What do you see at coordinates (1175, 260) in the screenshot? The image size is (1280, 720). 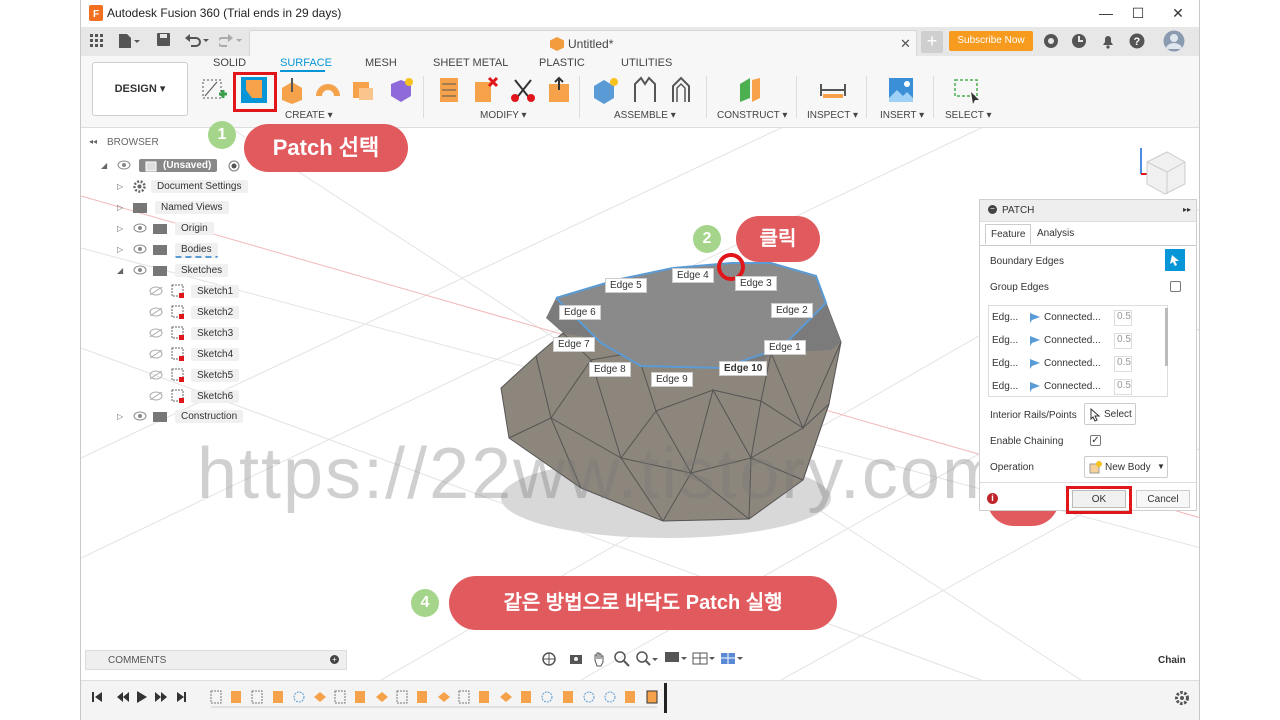 I see `boundary-edges-select` at bounding box center [1175, 260].